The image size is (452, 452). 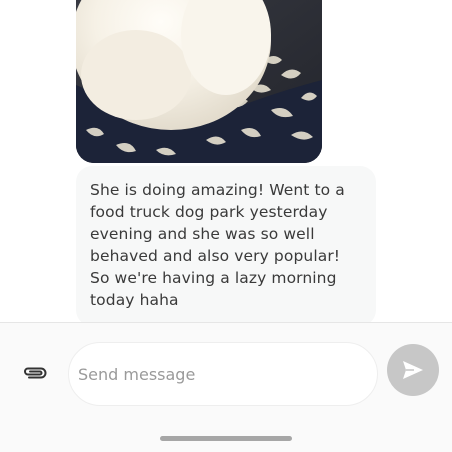 I want to click on send-button, so click(x=413, y=370).